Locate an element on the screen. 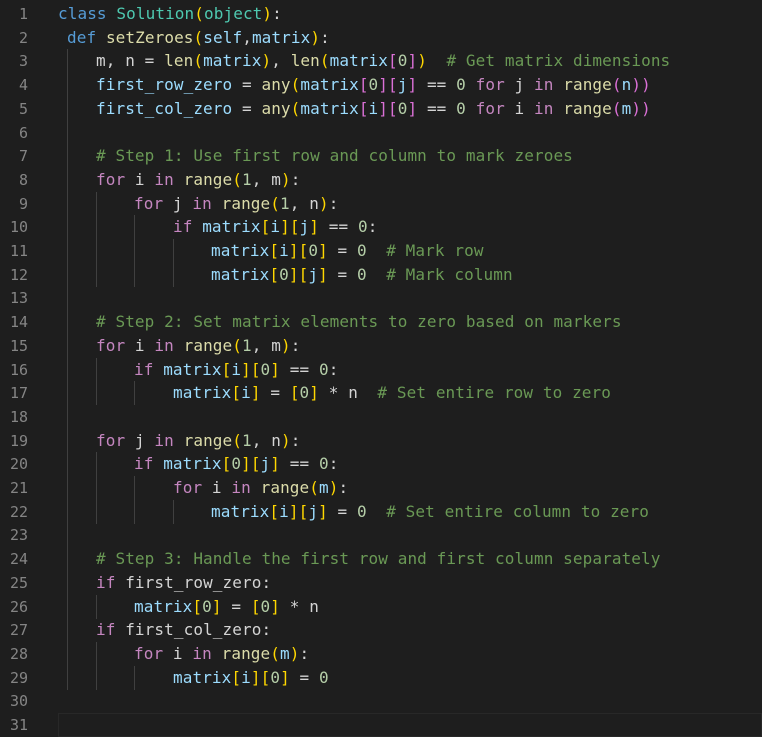  code-area: if matrix[i][0] == 0: is located at coordinates (410, 369).